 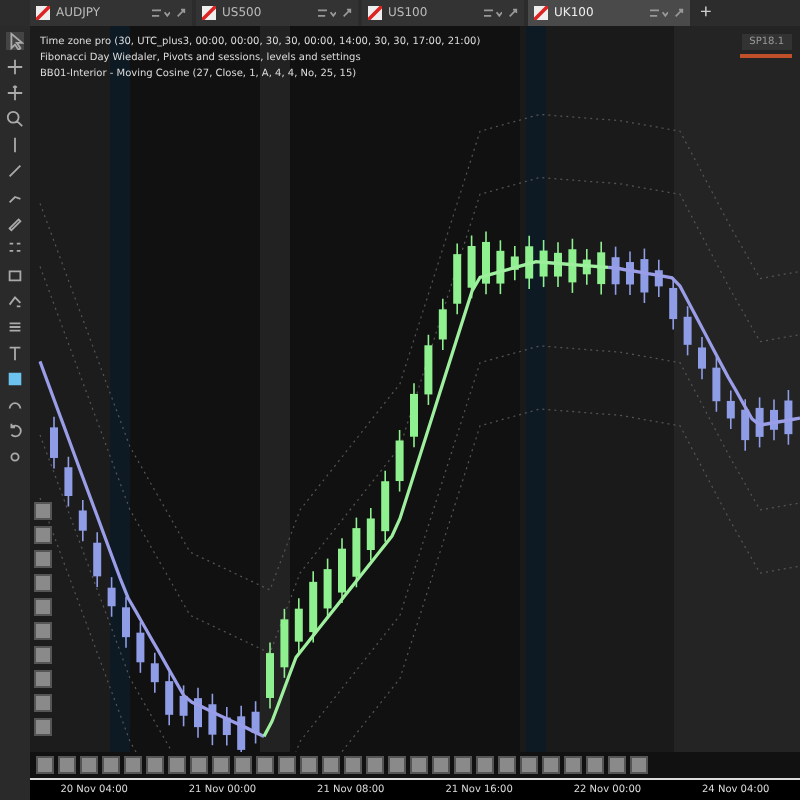 What do you see at coordinates (15, 119) in the screenshot?
I see `zoom-icon` at bounding box center [15, 119].